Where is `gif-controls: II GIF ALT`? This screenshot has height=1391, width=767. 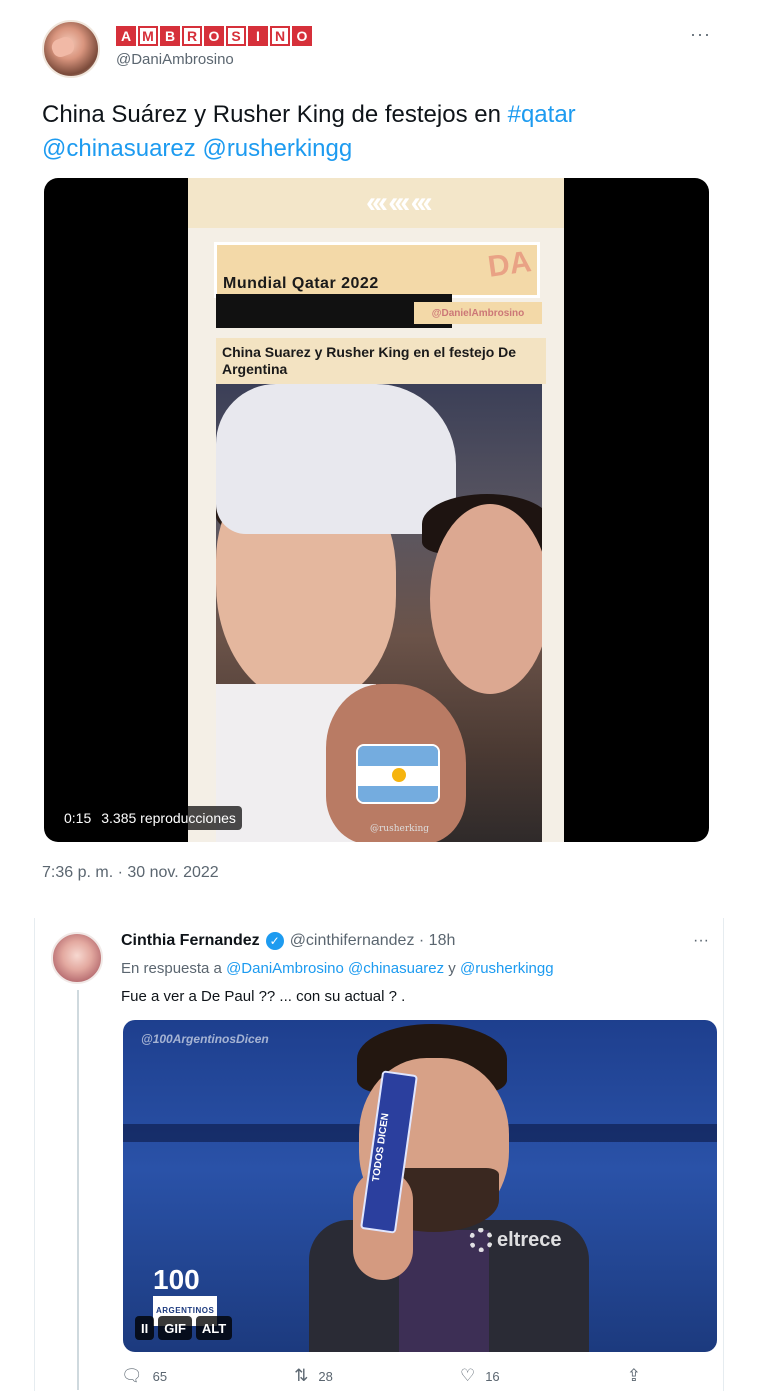
gif-controls: II GIF ALT is located at coordinates (184, 1328).